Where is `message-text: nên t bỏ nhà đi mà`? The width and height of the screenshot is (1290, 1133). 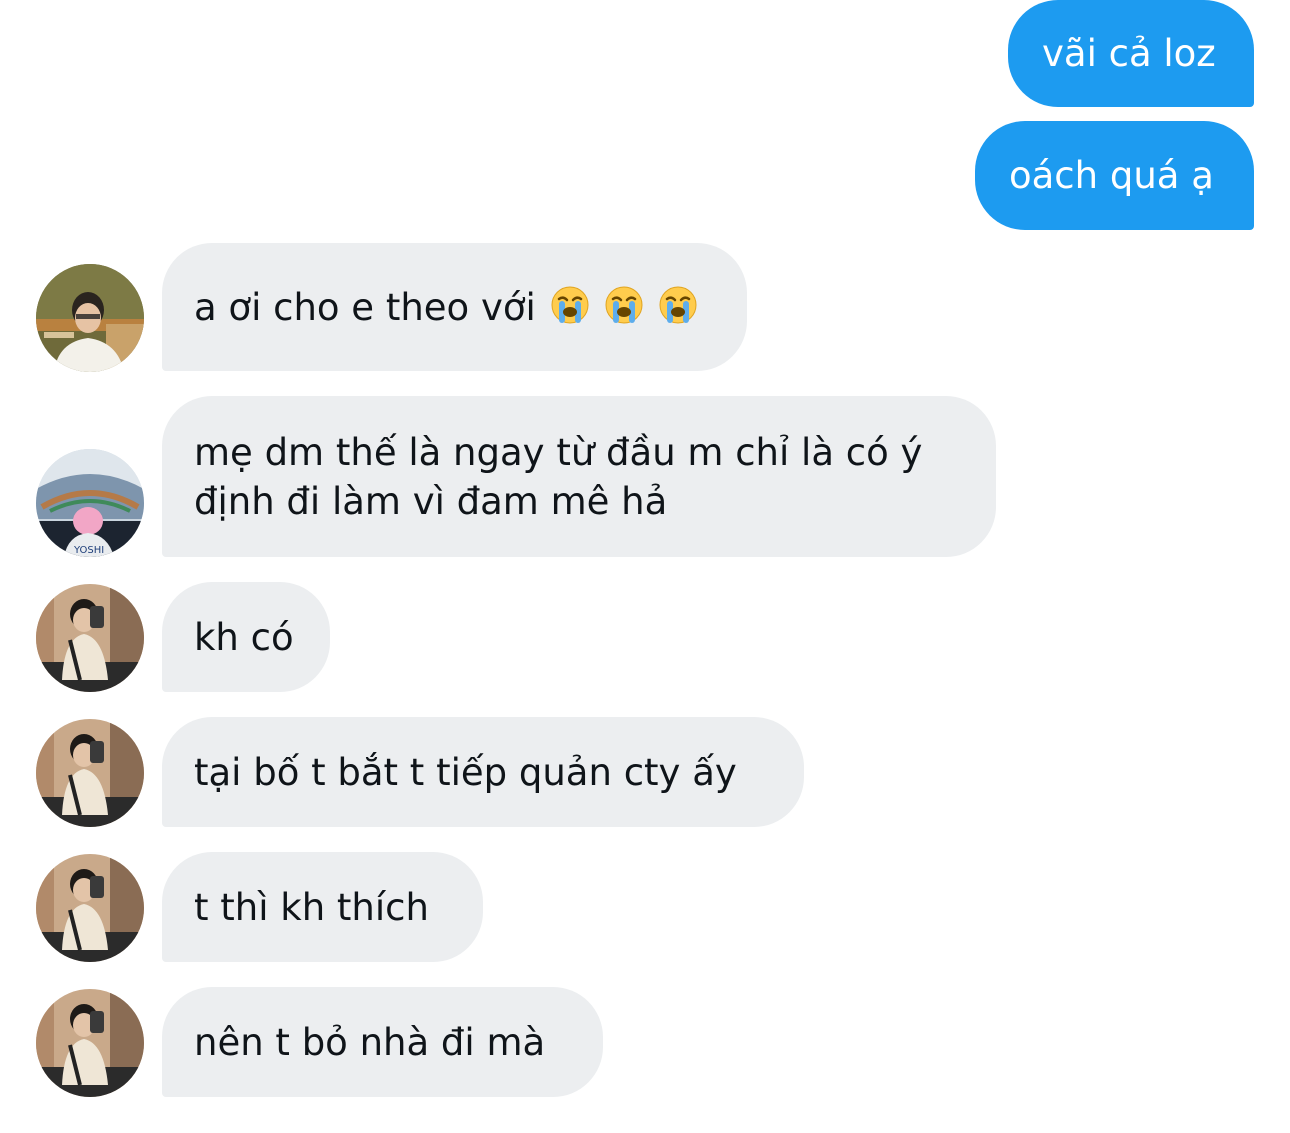
message-text: nên t bỏ nhà đi mà is located at coordinates (370, 1042).